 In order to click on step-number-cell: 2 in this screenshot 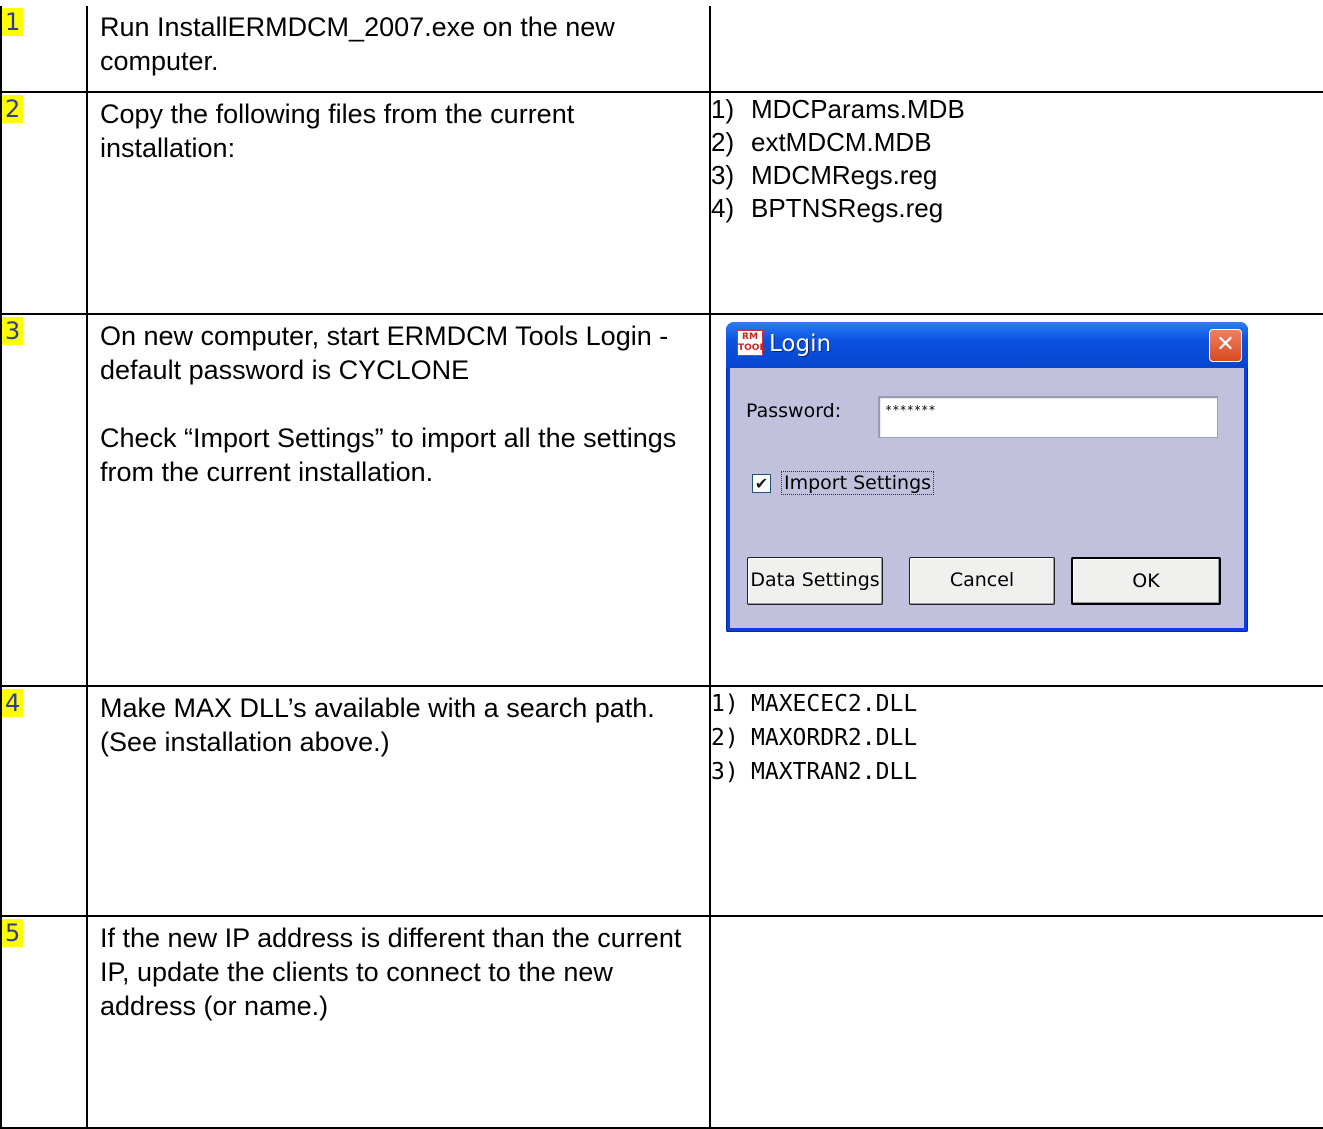, I will do `click(44, 203)`.